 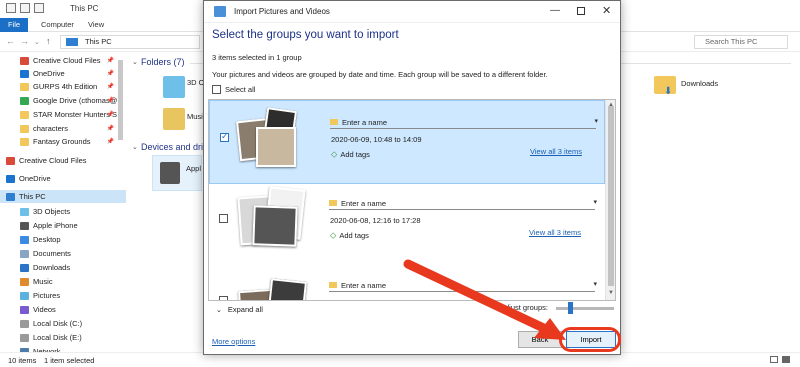 What do you see at coordinates (570, 308) in the screenshot?
I see `slider-thumb` at bounding box center [570, 308].